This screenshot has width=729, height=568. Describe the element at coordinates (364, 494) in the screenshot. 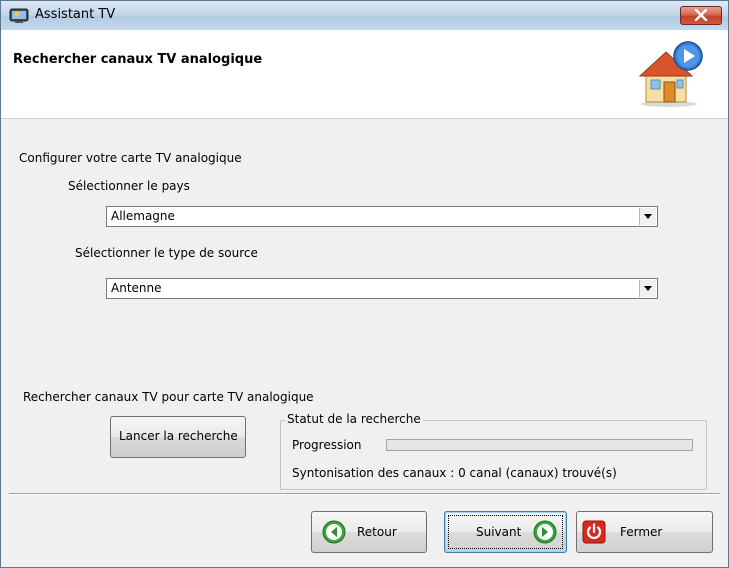

I see `footer-separator` at that location.